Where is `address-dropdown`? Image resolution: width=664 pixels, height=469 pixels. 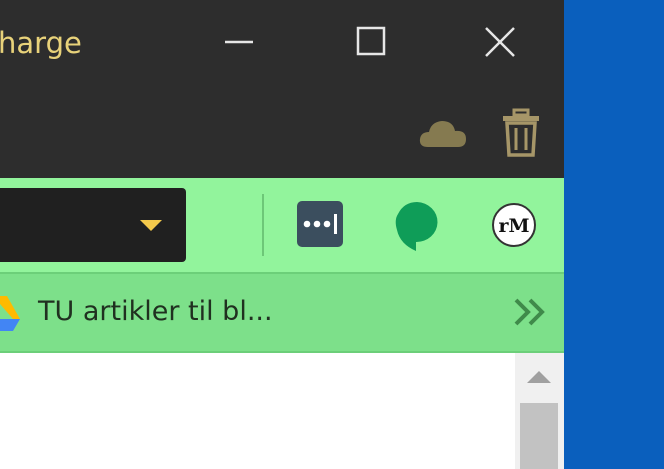 address-dropdown is located at coordinates (93, 225).